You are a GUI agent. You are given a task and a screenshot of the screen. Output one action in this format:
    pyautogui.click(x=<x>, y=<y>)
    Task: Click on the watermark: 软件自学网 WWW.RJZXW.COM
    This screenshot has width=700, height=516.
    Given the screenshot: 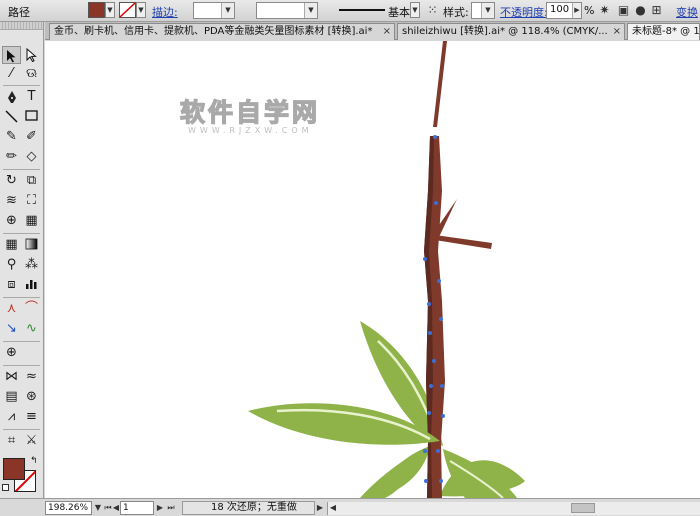 What is the action you would take?
    pyautogui.click(x=250, y=117)
    